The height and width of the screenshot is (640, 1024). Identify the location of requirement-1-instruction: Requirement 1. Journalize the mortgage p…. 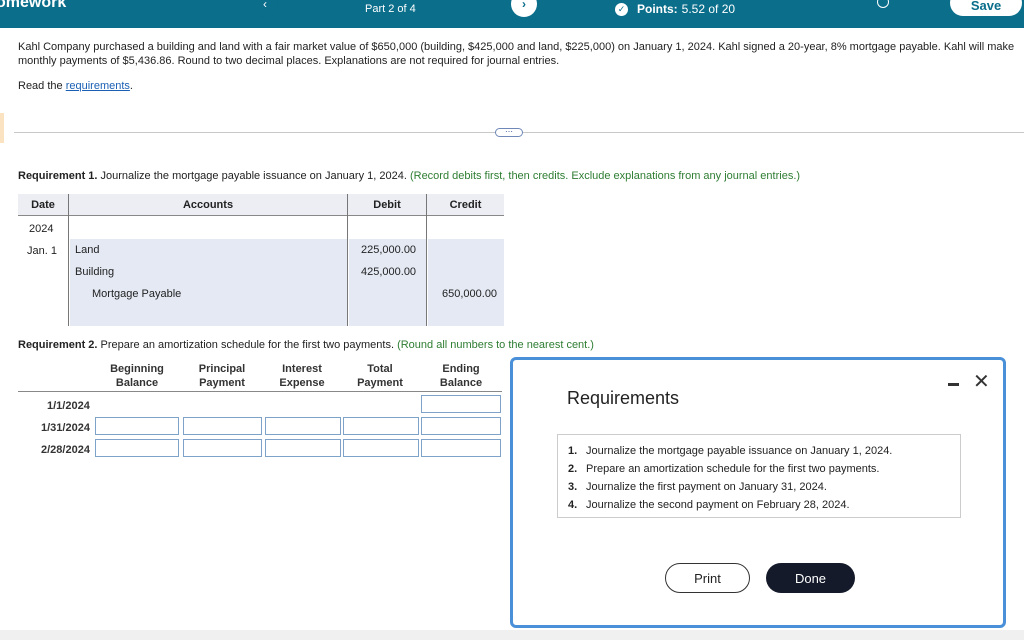
(409, 176).